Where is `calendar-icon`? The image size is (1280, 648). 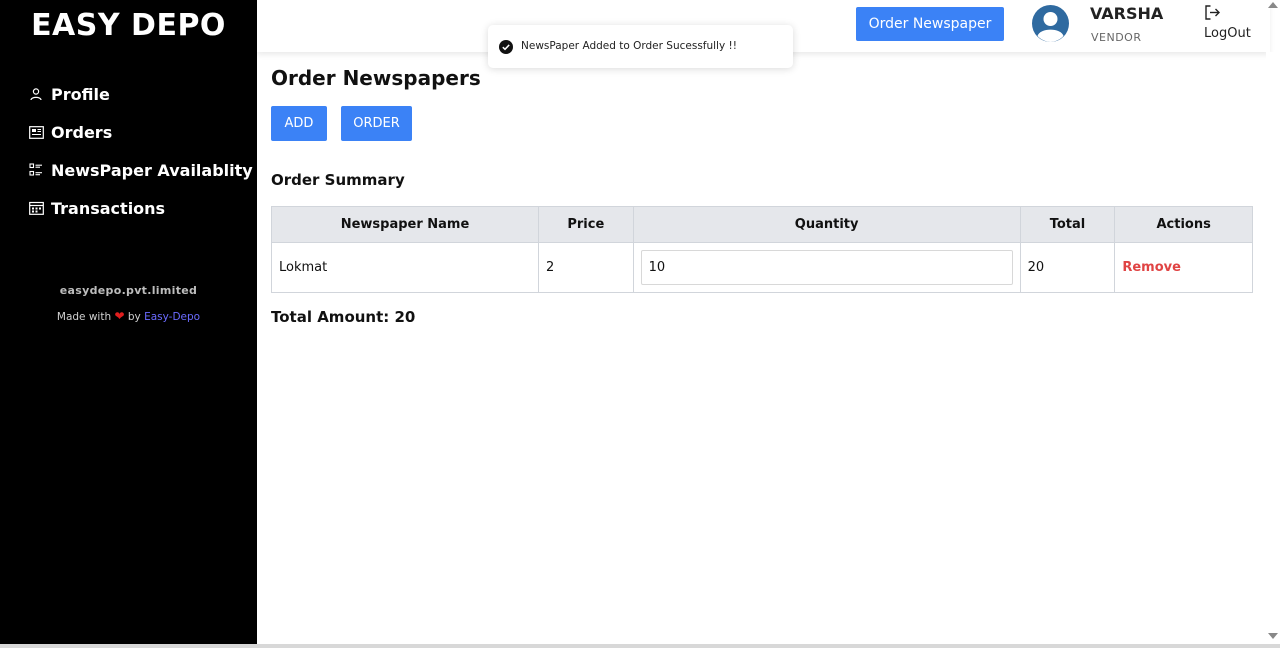 calendar-icon is located at coordinates (36, 208).